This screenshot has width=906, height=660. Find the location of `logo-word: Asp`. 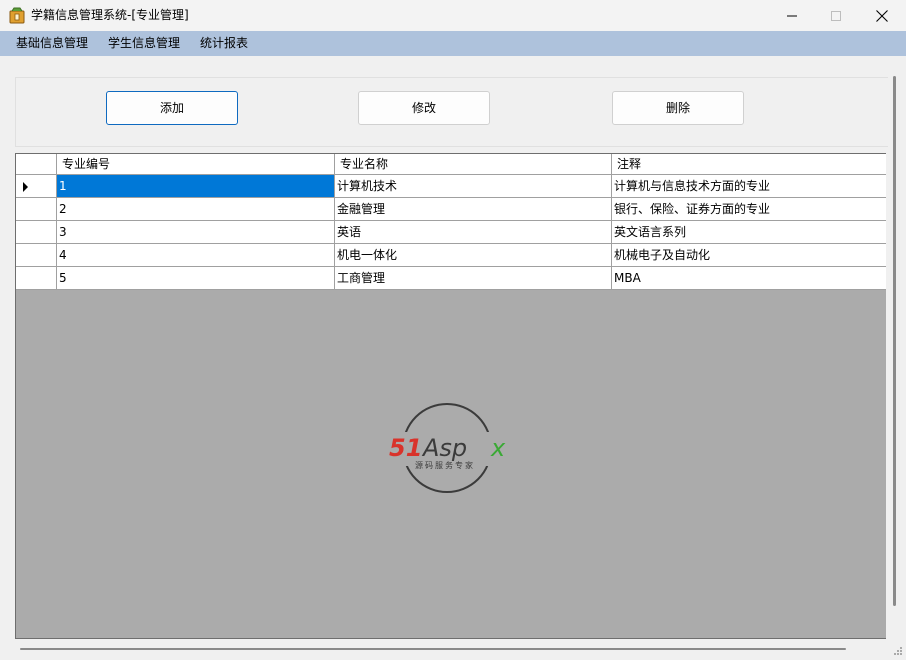

logo-word: Asp is located at coordinates (444, 448).